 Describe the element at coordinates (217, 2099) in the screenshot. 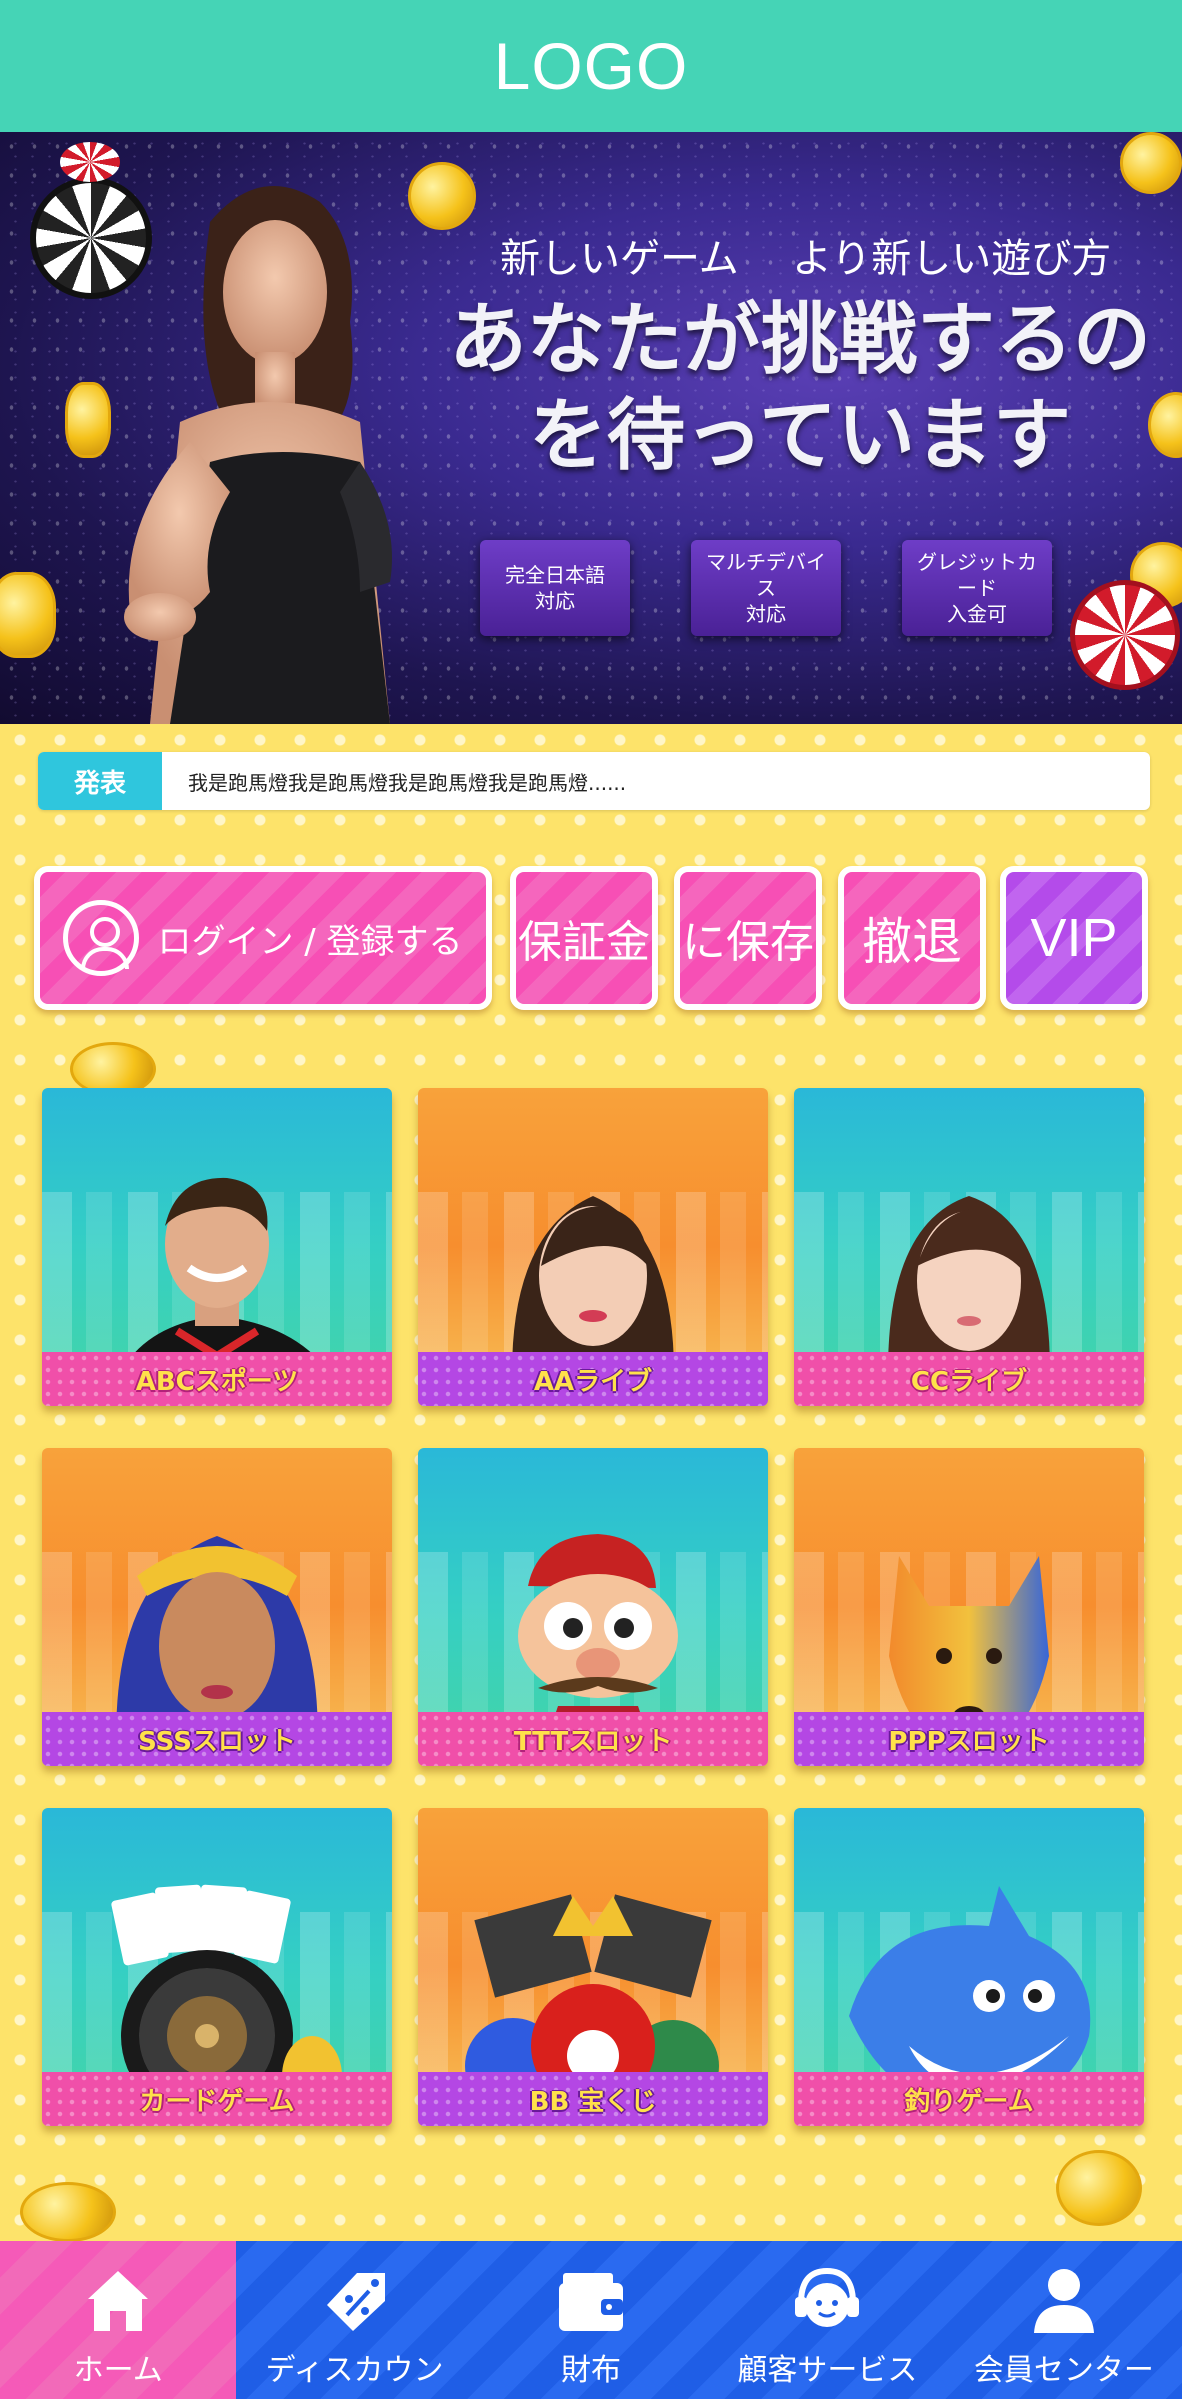

I see `game-card-label: カードゲーム` at that location.